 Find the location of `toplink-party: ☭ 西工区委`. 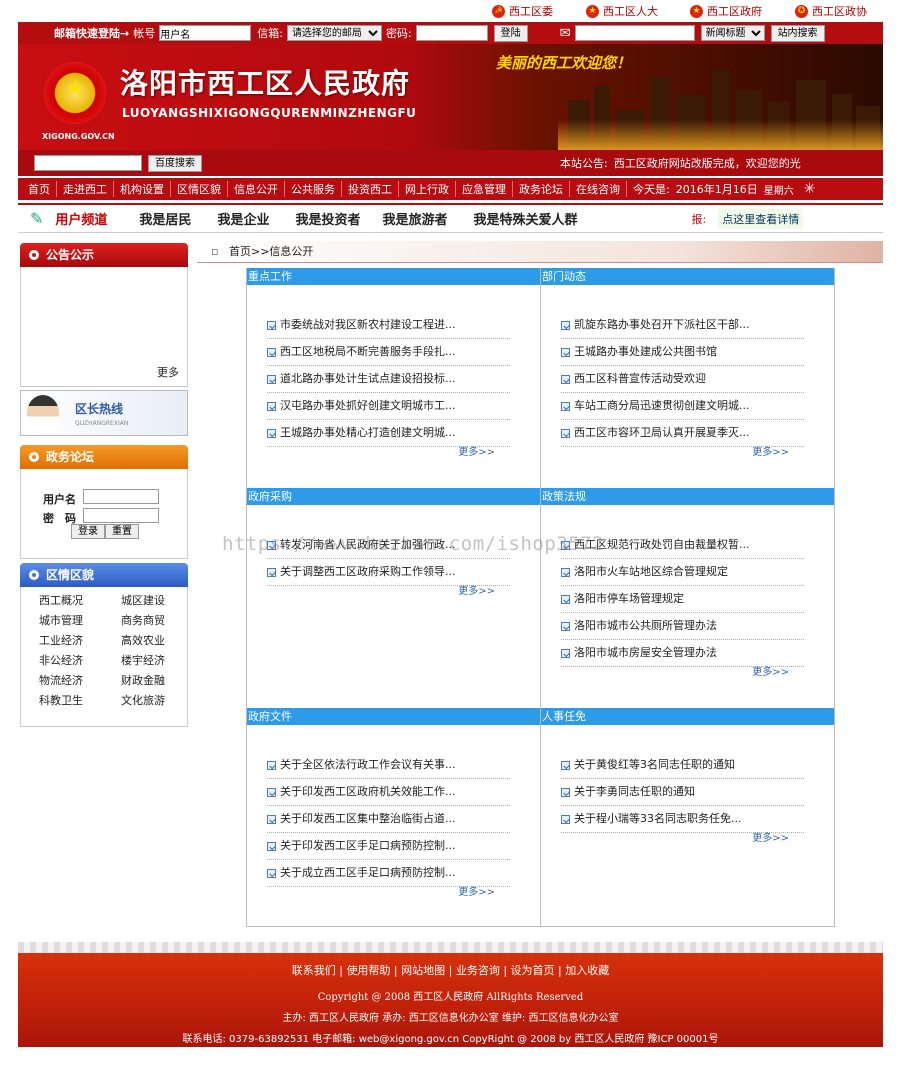

toplink-party: ☭ 西工区委 is located at coordinates (522, 11).